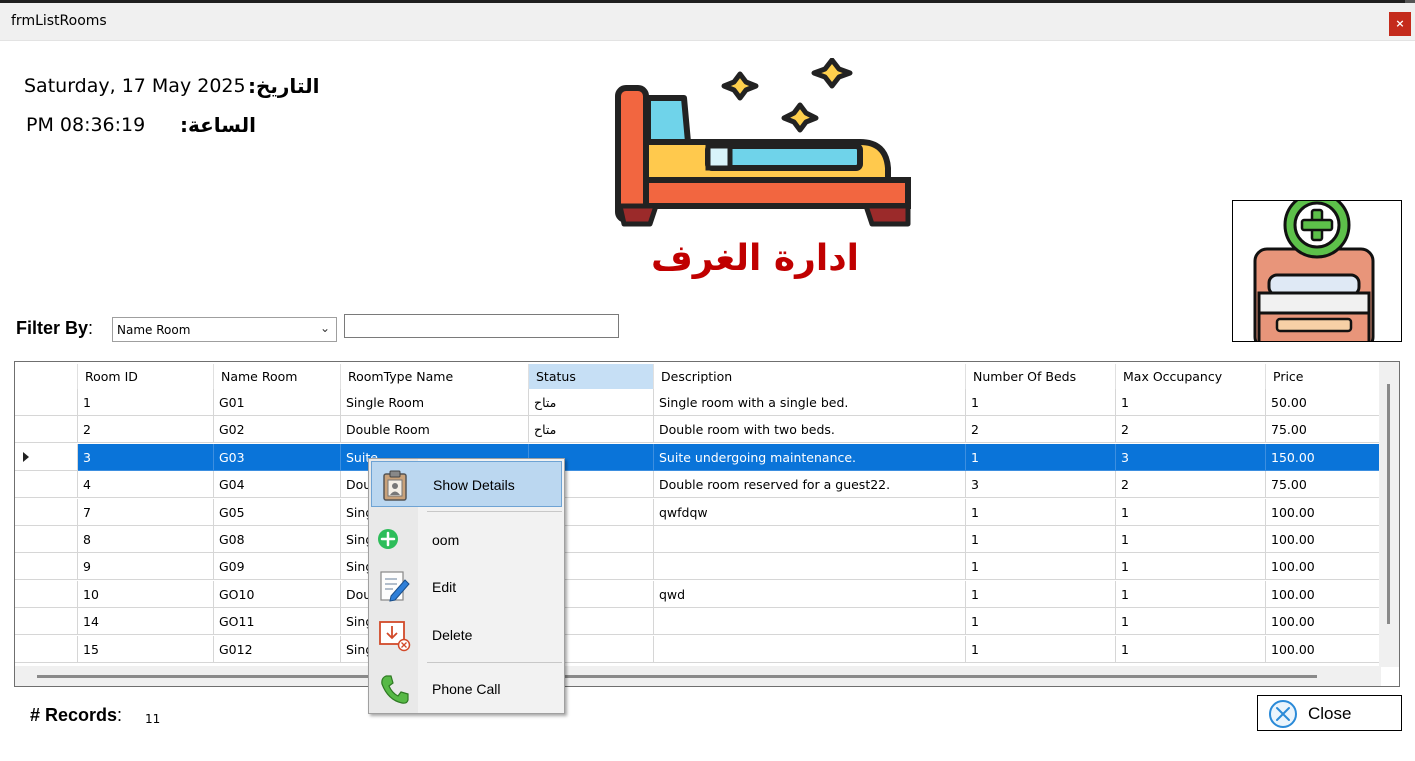  I want to click on table-cell: Double Room, so click(435, 430).